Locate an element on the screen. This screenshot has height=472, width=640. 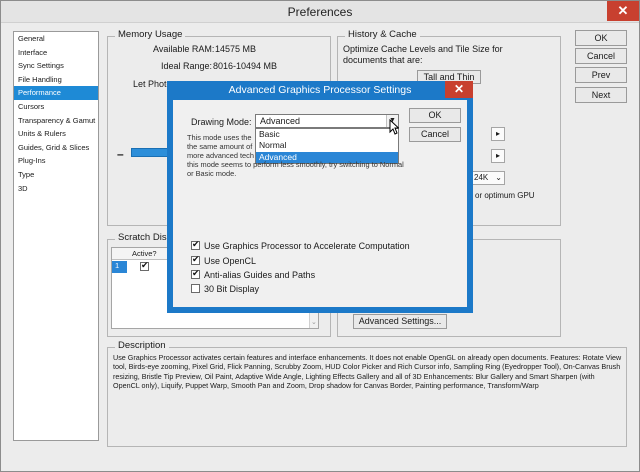
let-photoshop-label: Let Photo is located at coordinates (152, 84).